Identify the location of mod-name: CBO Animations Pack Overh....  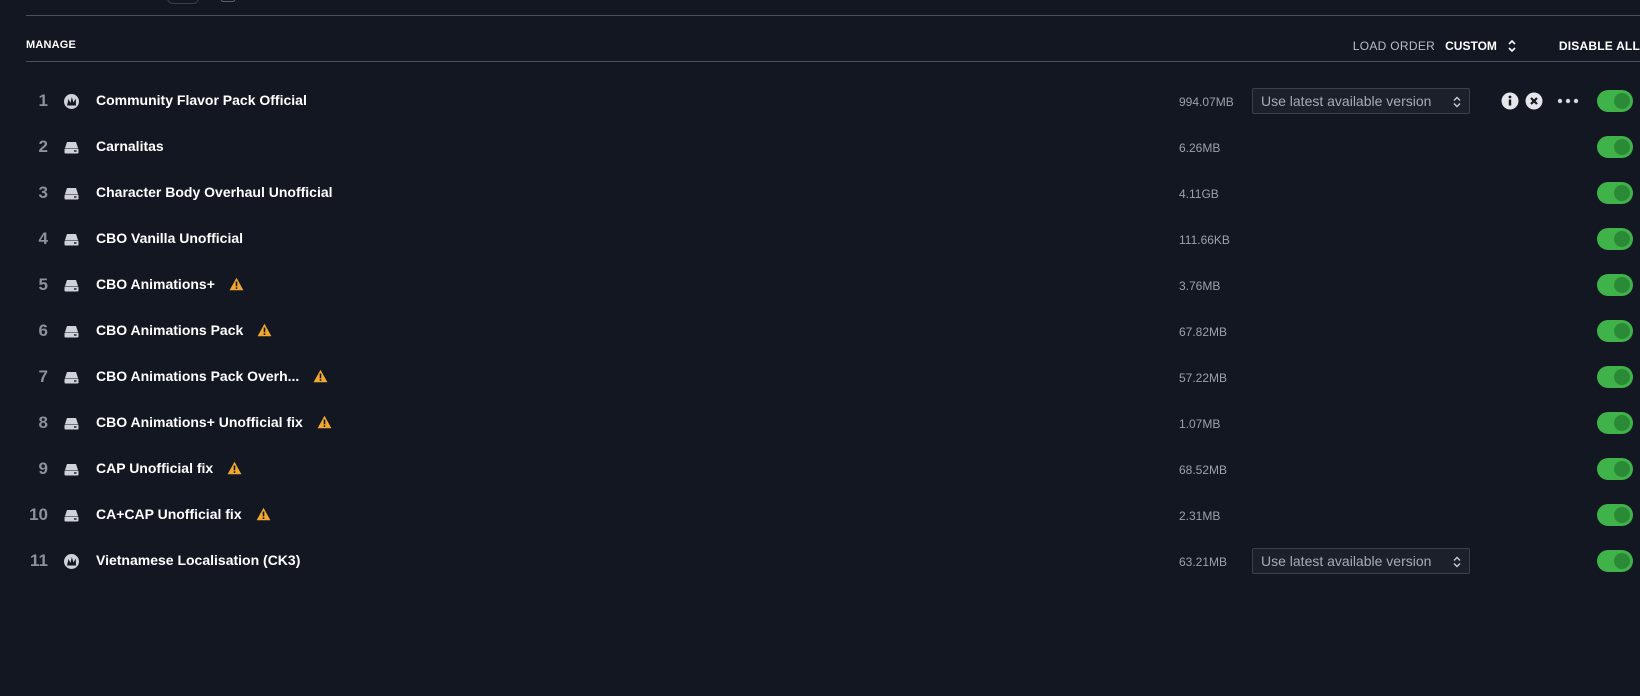
(212, 376).